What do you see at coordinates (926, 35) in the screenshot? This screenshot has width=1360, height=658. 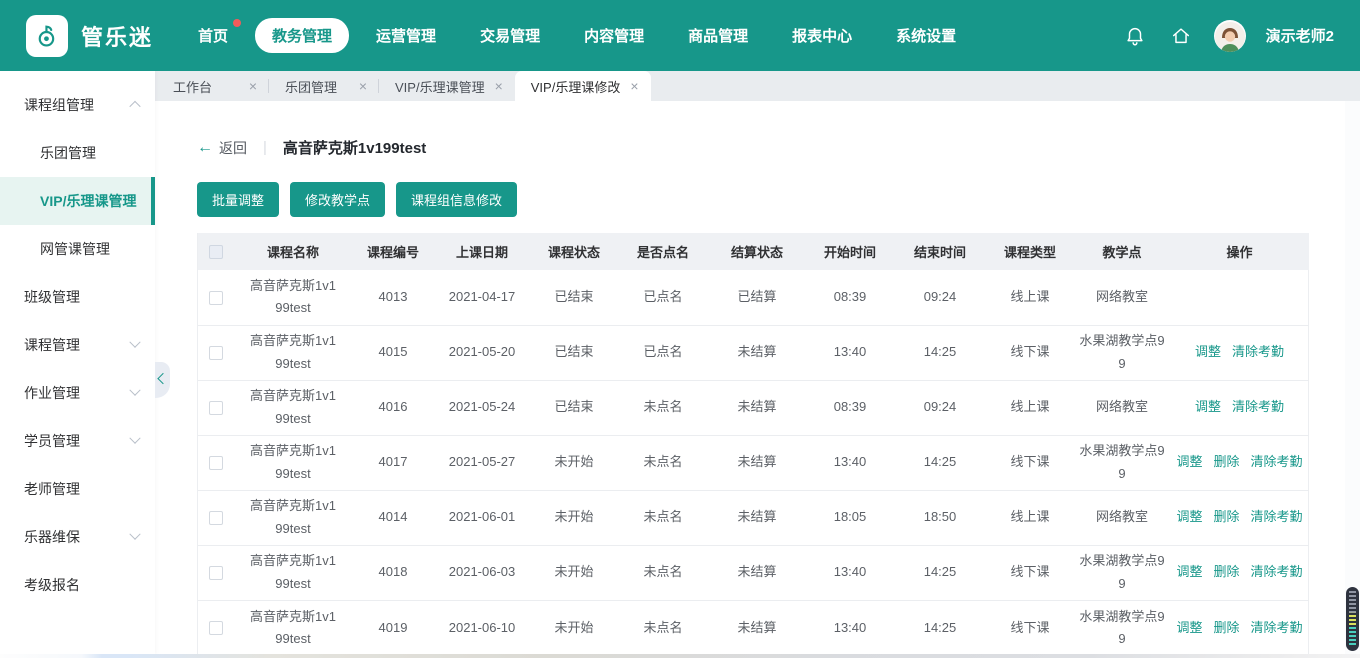 I see `nav-item-系统设置: 系统设置` at bounding box center [926, 35].